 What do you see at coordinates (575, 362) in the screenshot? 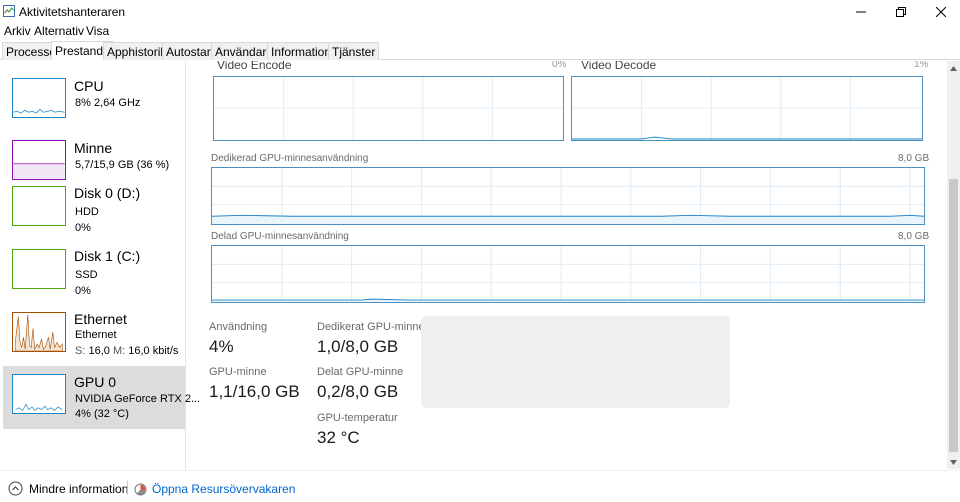
I see `redacted-area` at bounding box center [575, 362].